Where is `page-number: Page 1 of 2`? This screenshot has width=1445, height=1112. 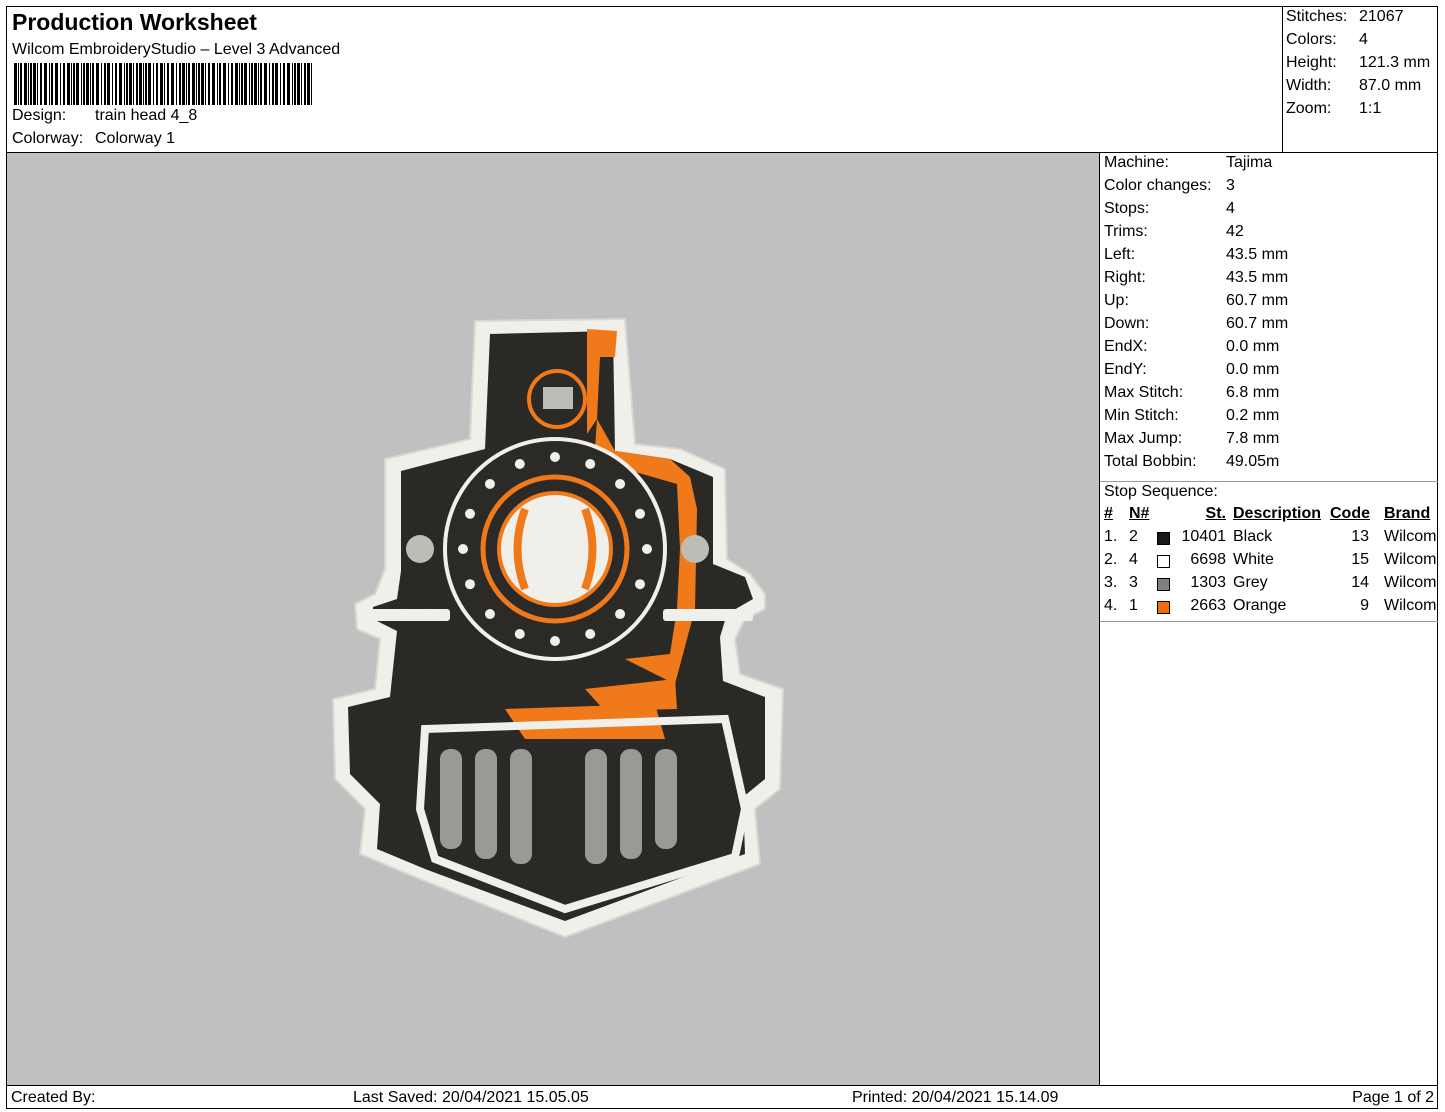
page-number: Page 1 of 2 is located at coordinates (1393, 1097).